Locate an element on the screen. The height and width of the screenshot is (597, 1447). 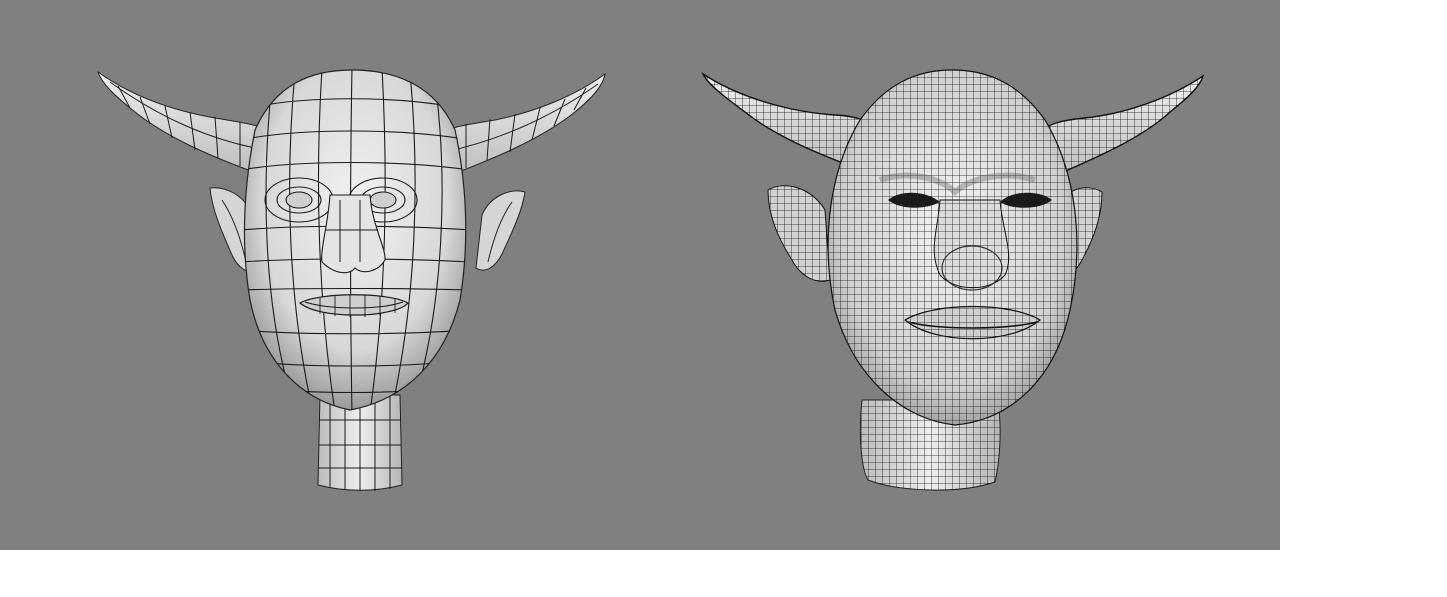
subdivided-nose is located at coordinates (971, 245).